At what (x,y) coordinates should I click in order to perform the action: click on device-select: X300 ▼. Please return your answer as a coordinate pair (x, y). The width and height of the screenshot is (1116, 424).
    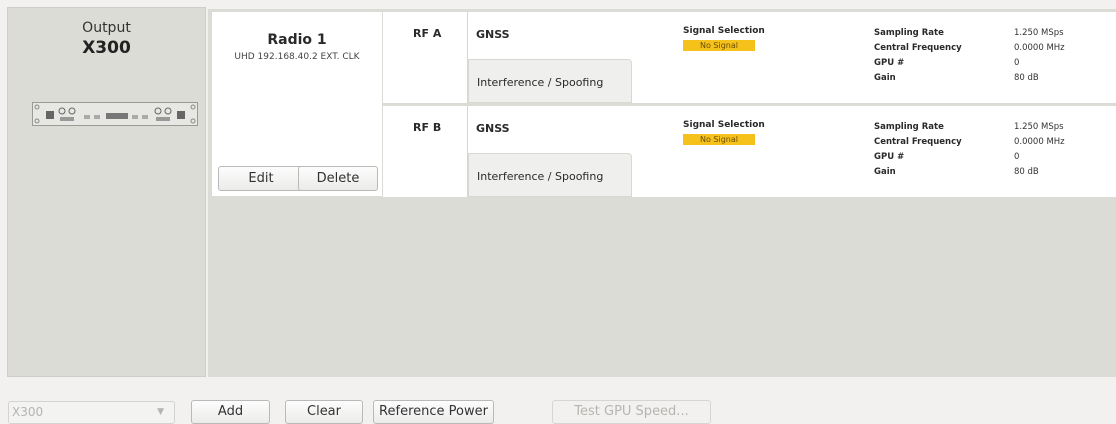
    Looking at the image, I should click on (91, 412).